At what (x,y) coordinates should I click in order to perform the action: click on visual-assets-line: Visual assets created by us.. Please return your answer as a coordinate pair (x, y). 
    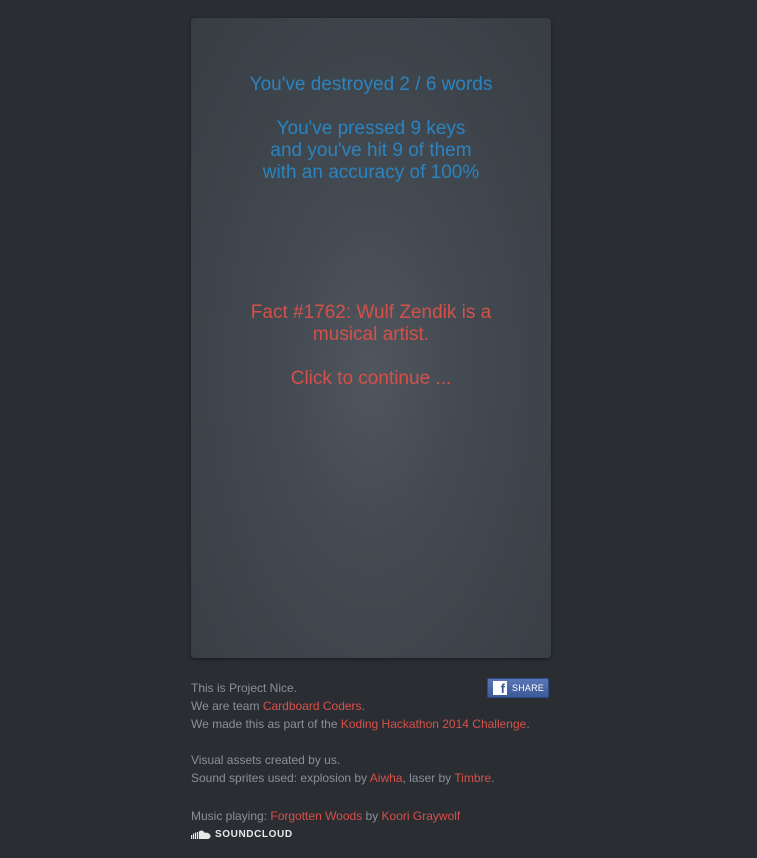
    Looking at the image, I should click on (371, 760).